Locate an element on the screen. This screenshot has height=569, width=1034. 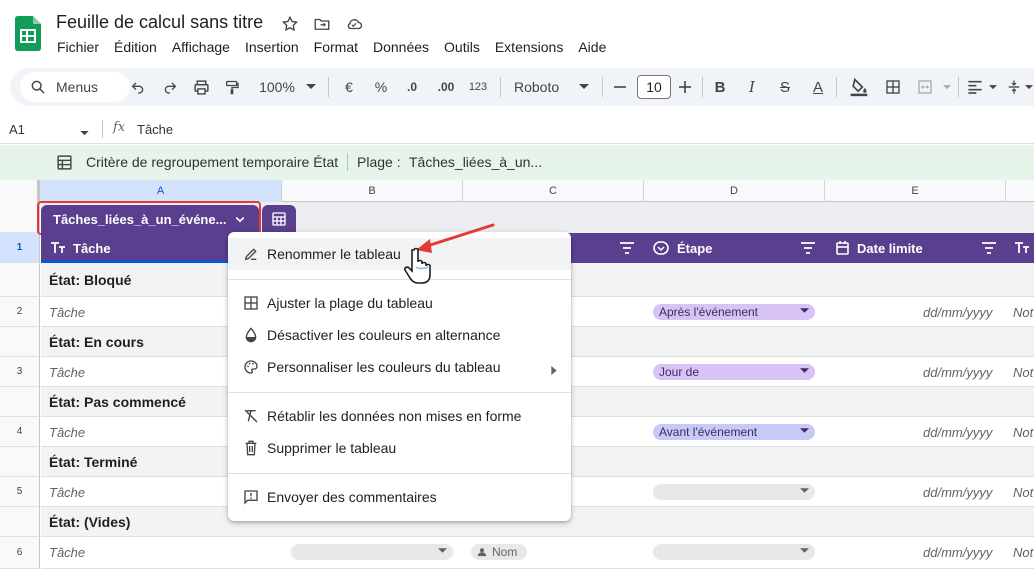
stage-chip: Avant l'événement is located at coordinates (734, 432).